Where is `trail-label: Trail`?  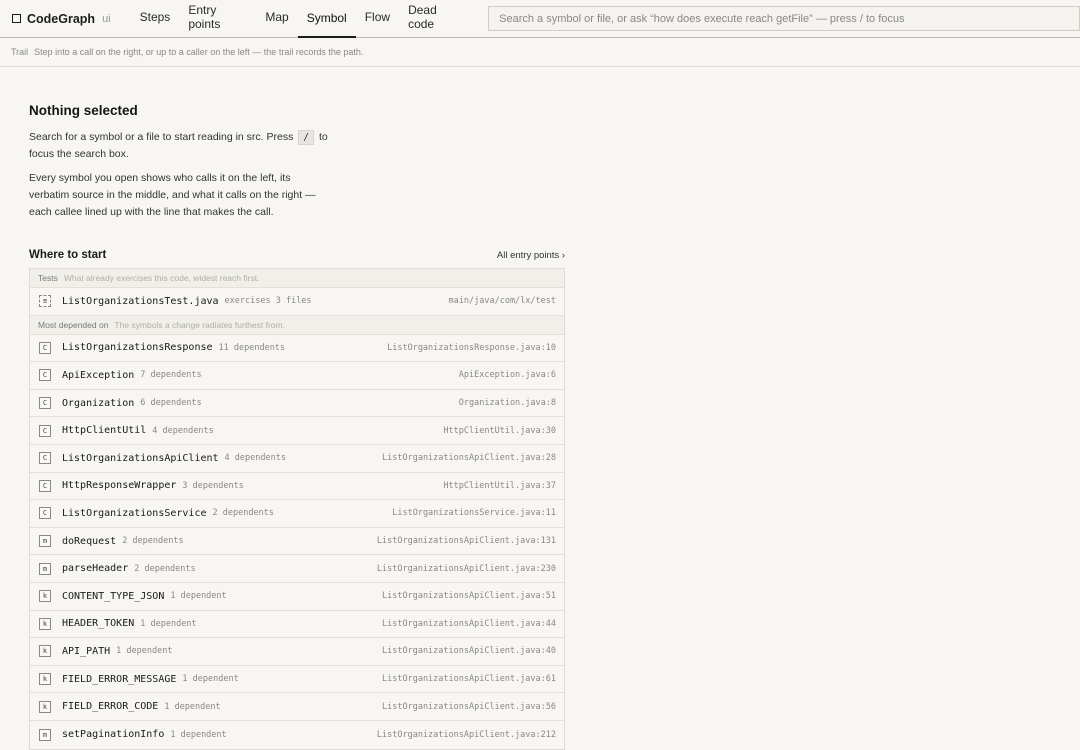
trail-label: Trail is located at coordinates (20, 52).